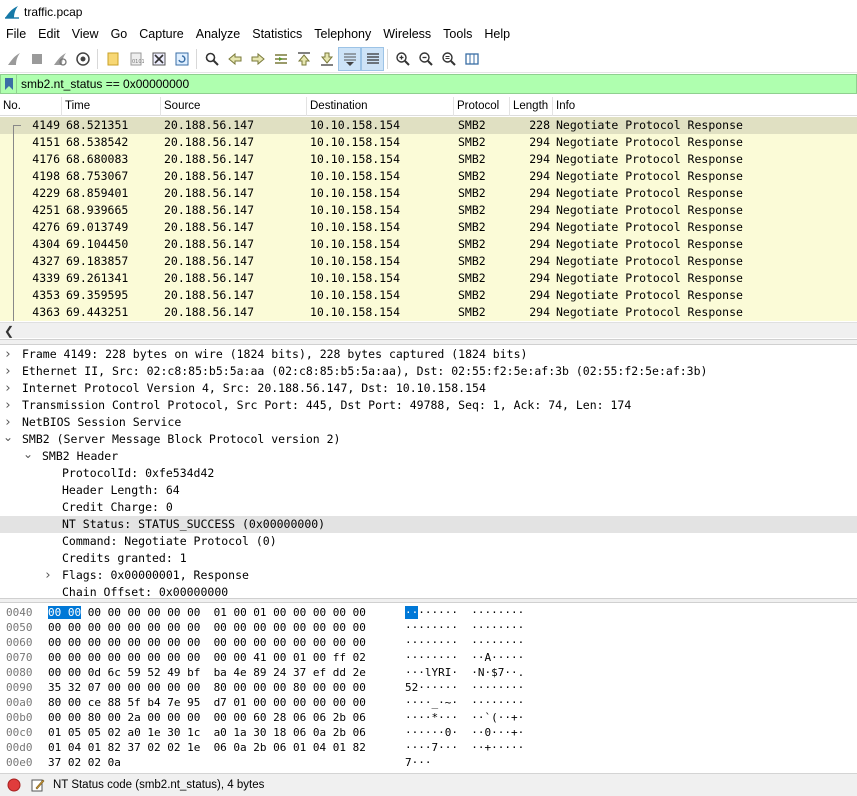  I want to click on display-filter-input: smb2.nt_status == 0x00000000, so click(103, 84).